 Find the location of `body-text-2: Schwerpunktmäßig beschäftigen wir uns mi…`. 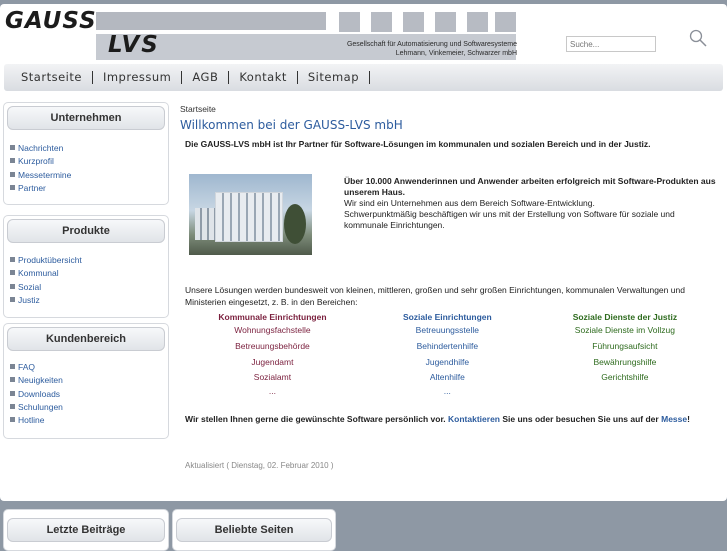

body-text-2: Schwerpunktmäßig beschäftigen wir uns mi… is located at coordinates (509, 219).